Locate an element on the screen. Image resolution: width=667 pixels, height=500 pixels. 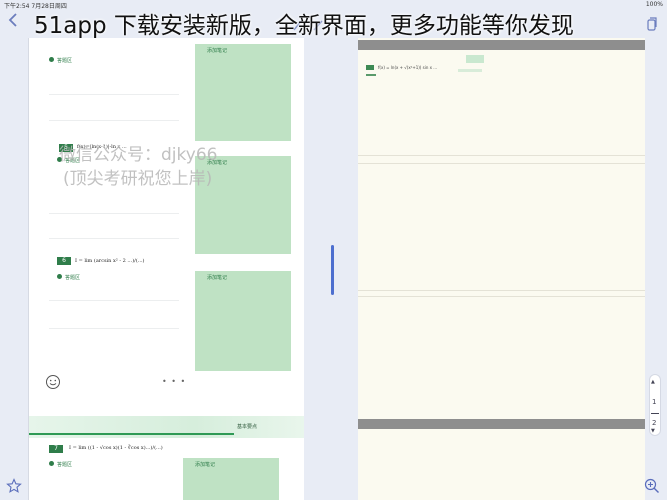
battery-status: 100% is located at coordinates (654, 4).